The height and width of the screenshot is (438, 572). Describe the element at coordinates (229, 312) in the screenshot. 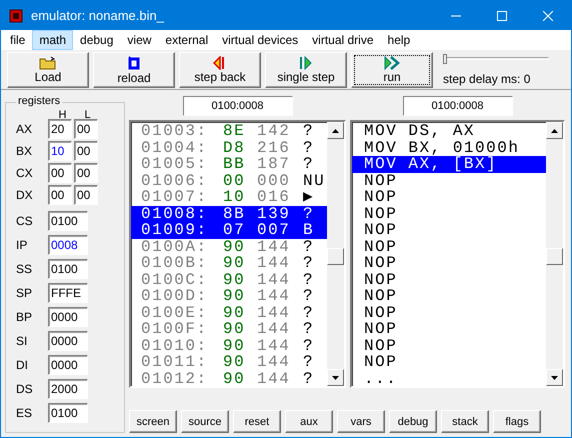

I see `memory-row: 0100E: 90 144 ?` at that location.